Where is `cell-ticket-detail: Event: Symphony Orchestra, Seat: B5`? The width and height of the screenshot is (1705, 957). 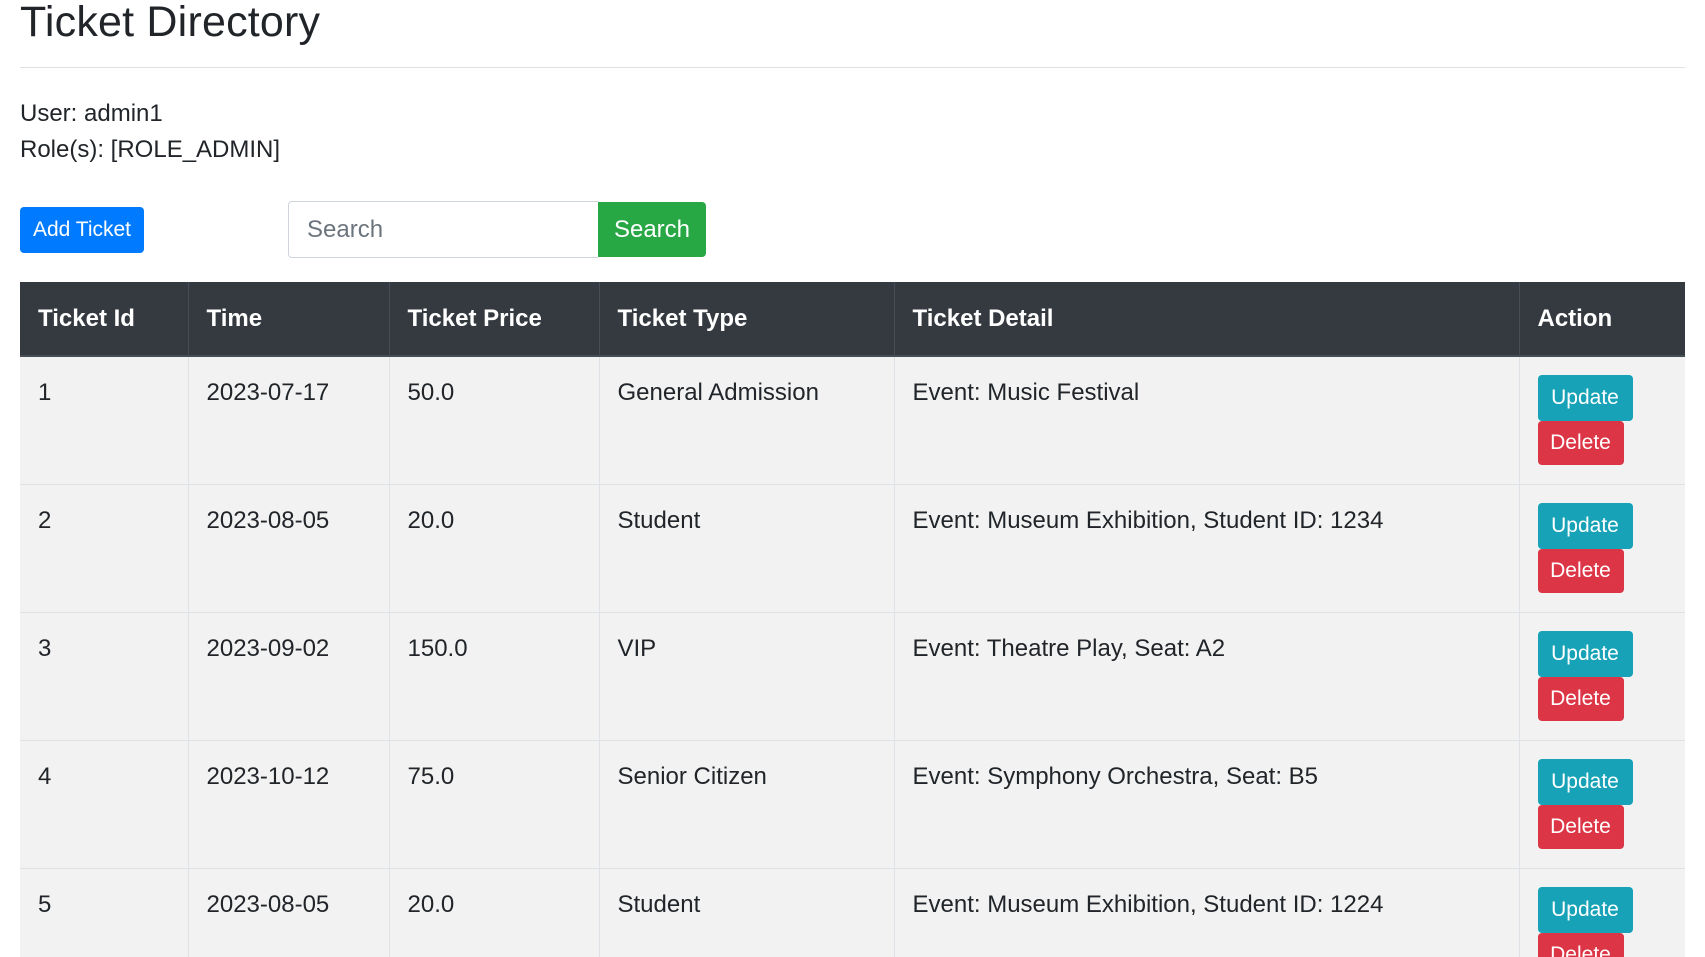
cell-ticket-detail: Event: Symphony Orchestra, Seat: B5 is located at coordinates (1207, 803).